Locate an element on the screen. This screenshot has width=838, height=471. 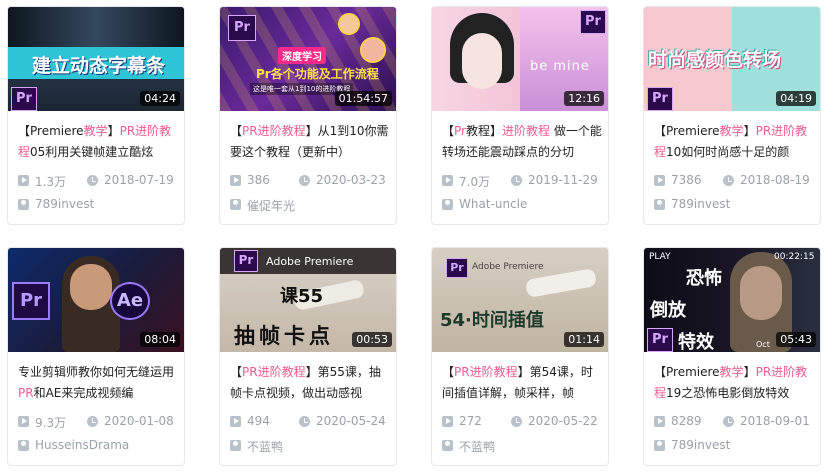
duration-badge: 05:43 is located at coordinates (796, 339).